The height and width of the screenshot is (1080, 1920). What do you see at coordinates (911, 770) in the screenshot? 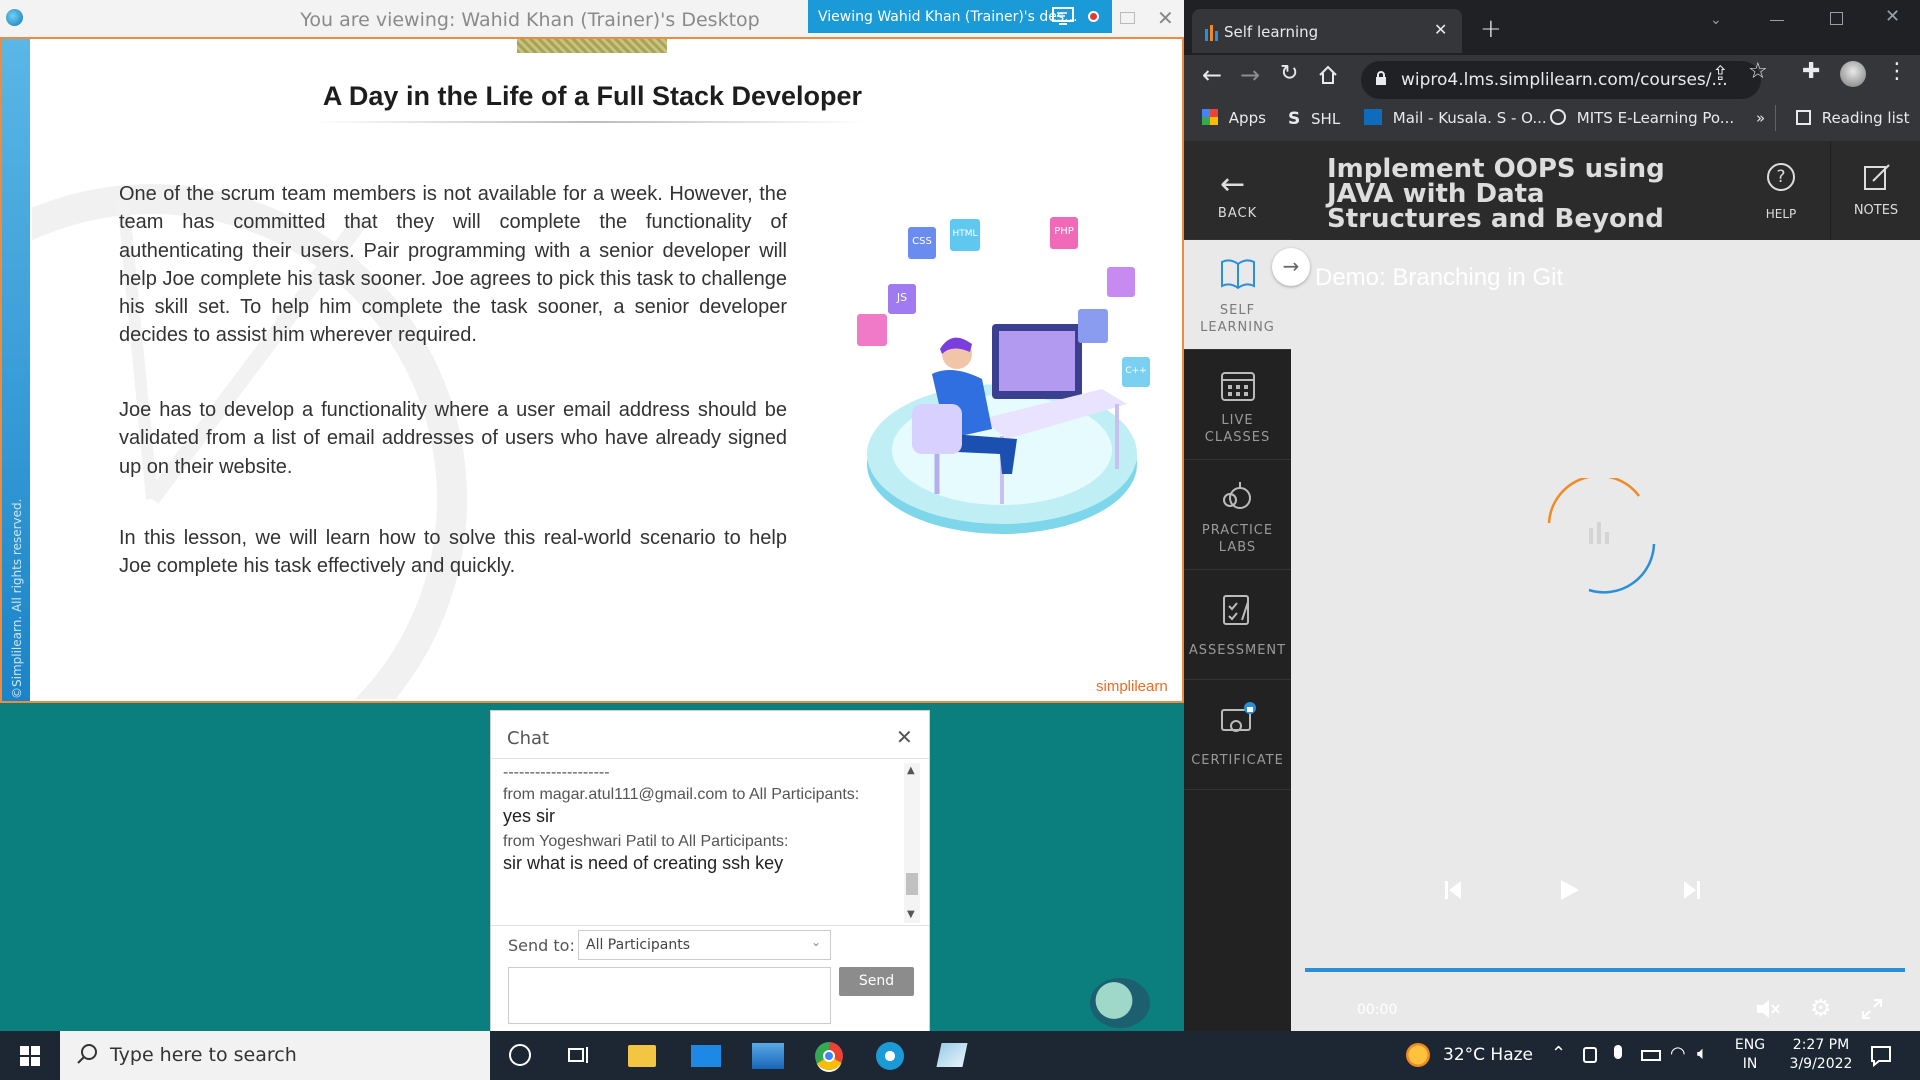
I see `scroll-up-icon: ▲` at bounding box center [911, 770].